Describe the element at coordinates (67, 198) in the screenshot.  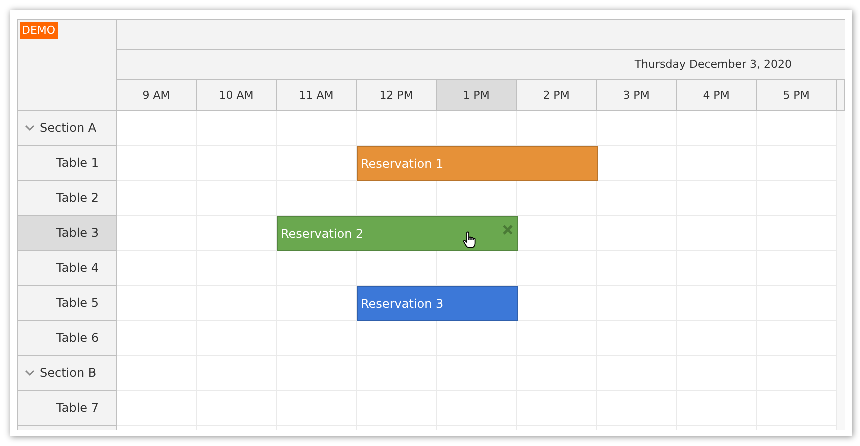
I see `resource-header: Table 2` at that location.